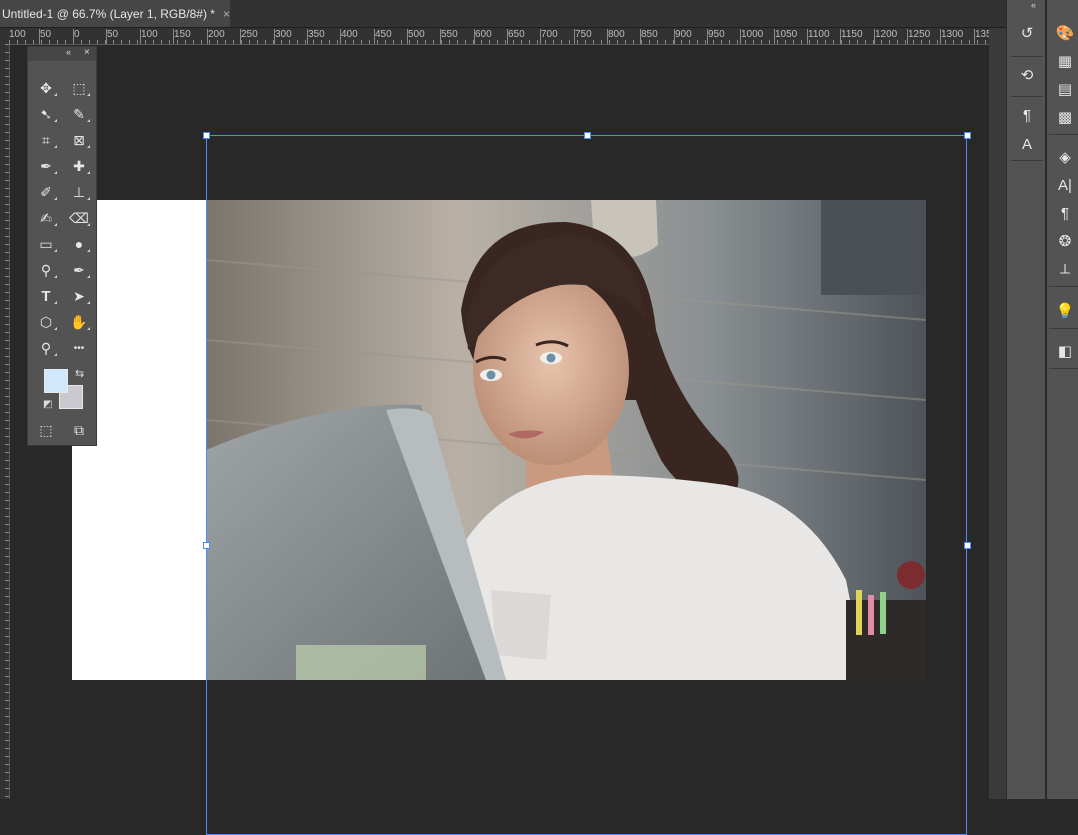  I want to click on history-icon: ↺, so click(1027, 33).